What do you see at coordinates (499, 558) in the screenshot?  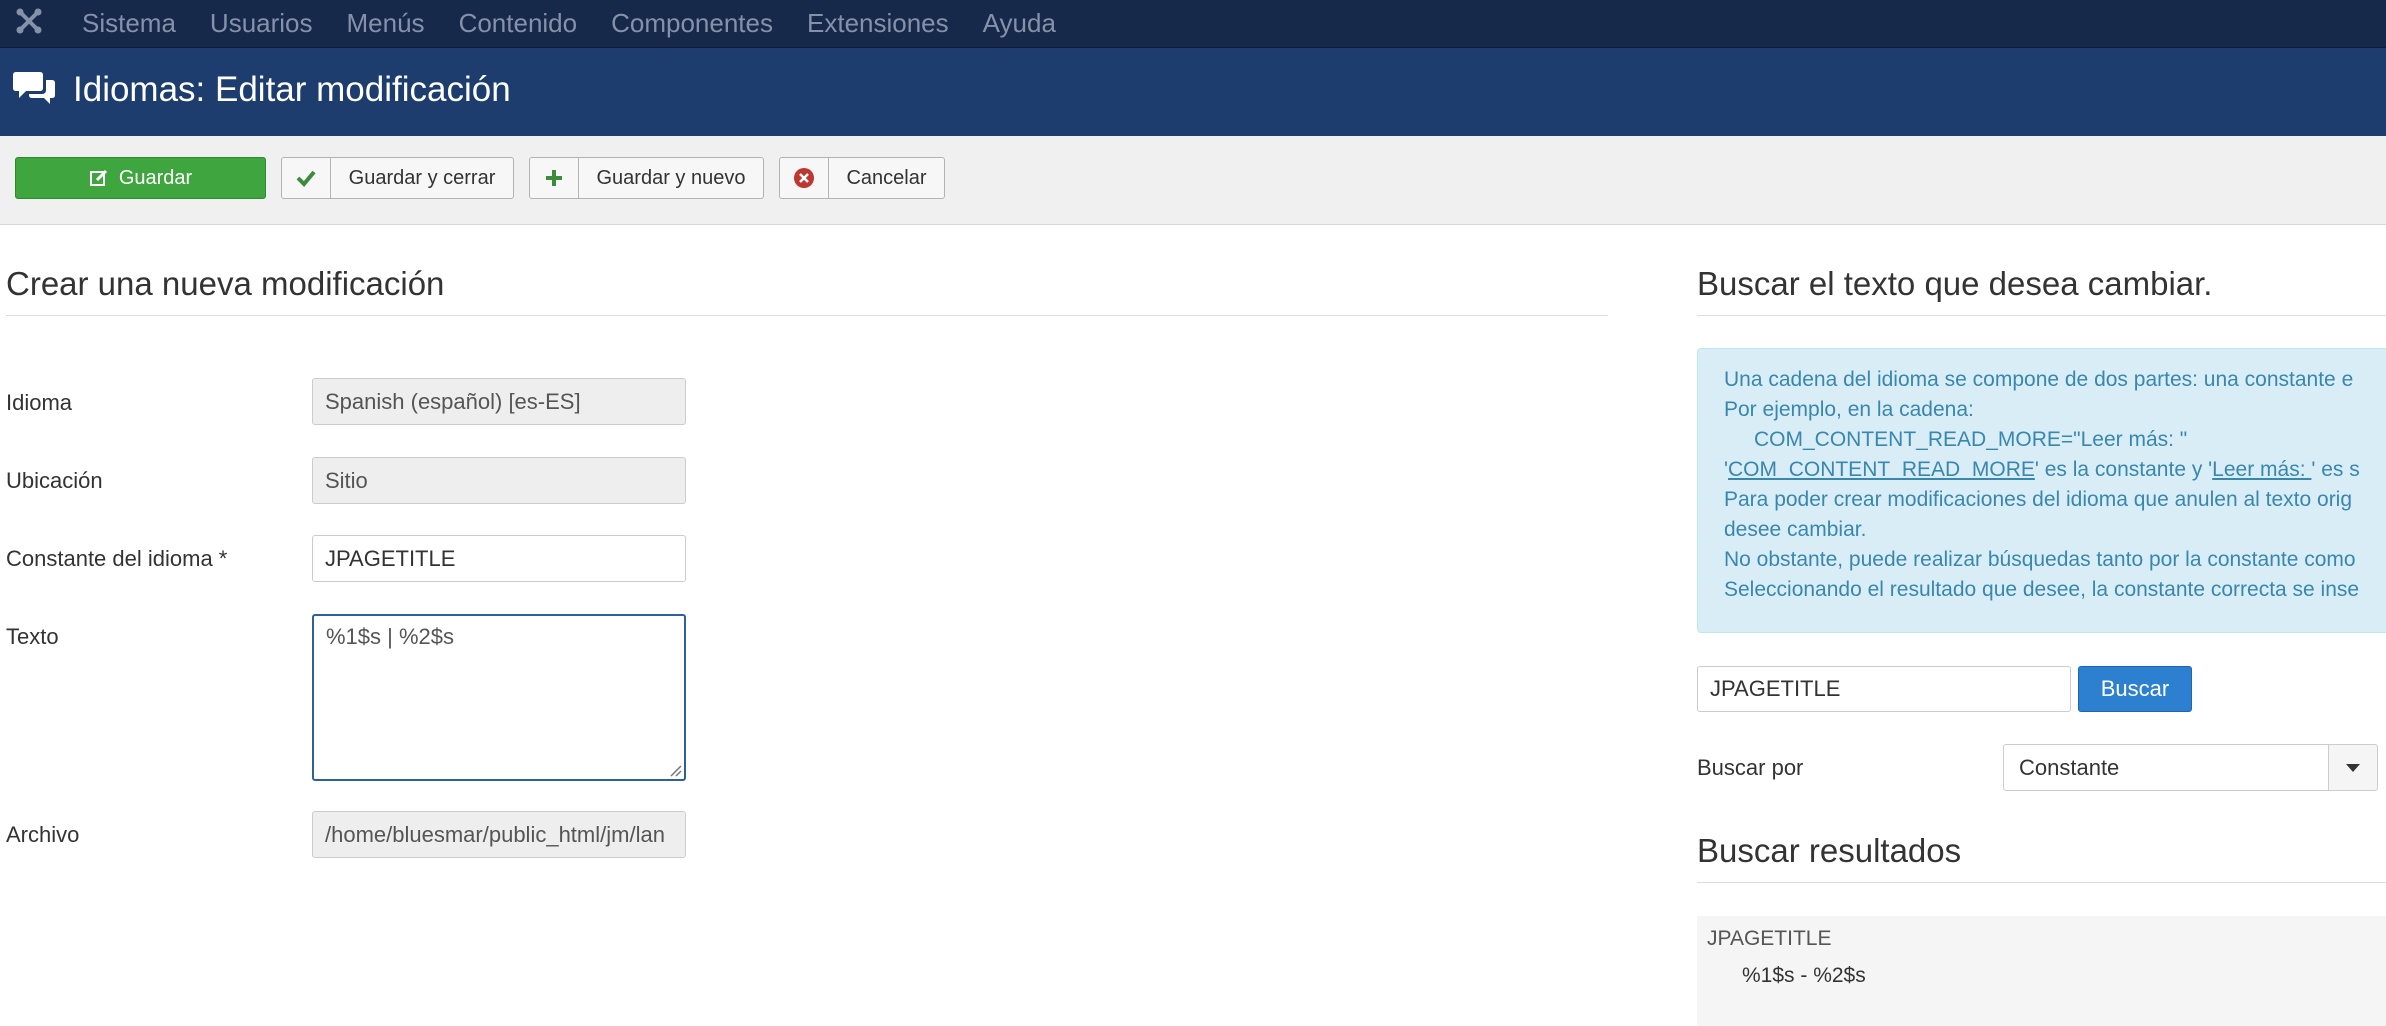 I see `constant-input: JPAGETITLE` at bounding box center [499, 558].